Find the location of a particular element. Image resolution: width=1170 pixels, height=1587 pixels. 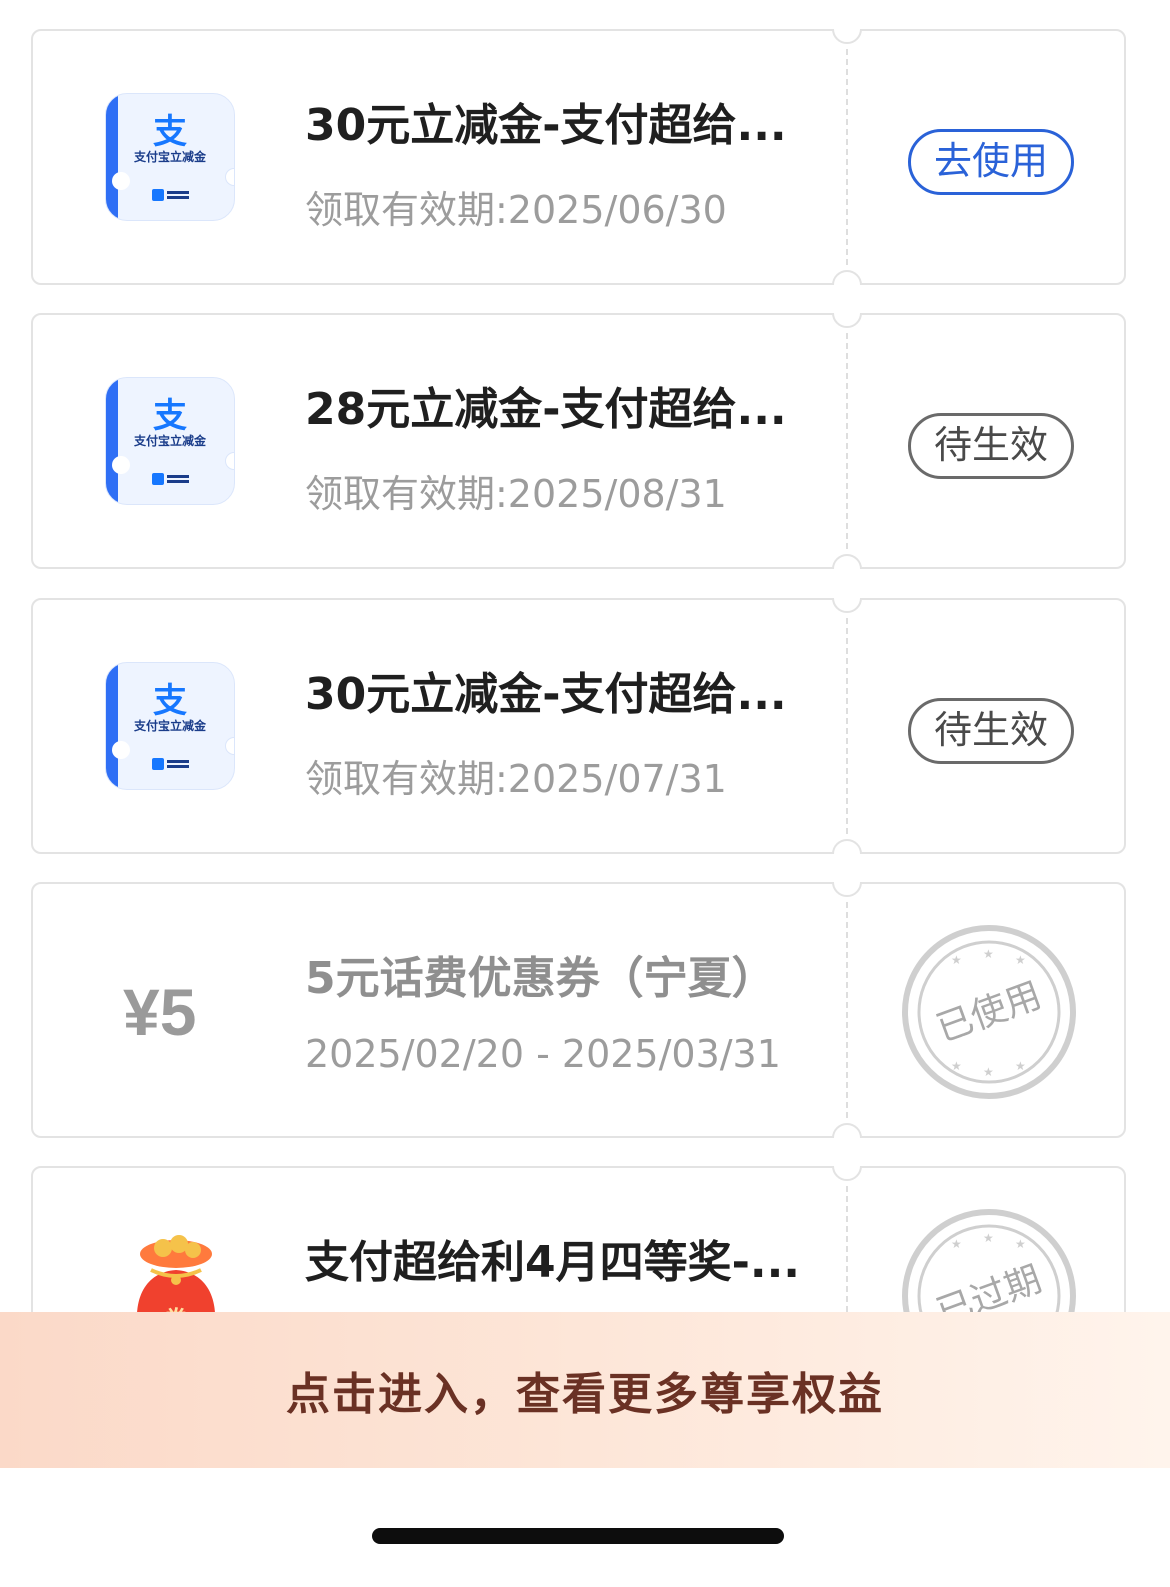

more-benefits-banner: 点击进入，查看更多尊享权益 is located at coordinates (585, 1390).